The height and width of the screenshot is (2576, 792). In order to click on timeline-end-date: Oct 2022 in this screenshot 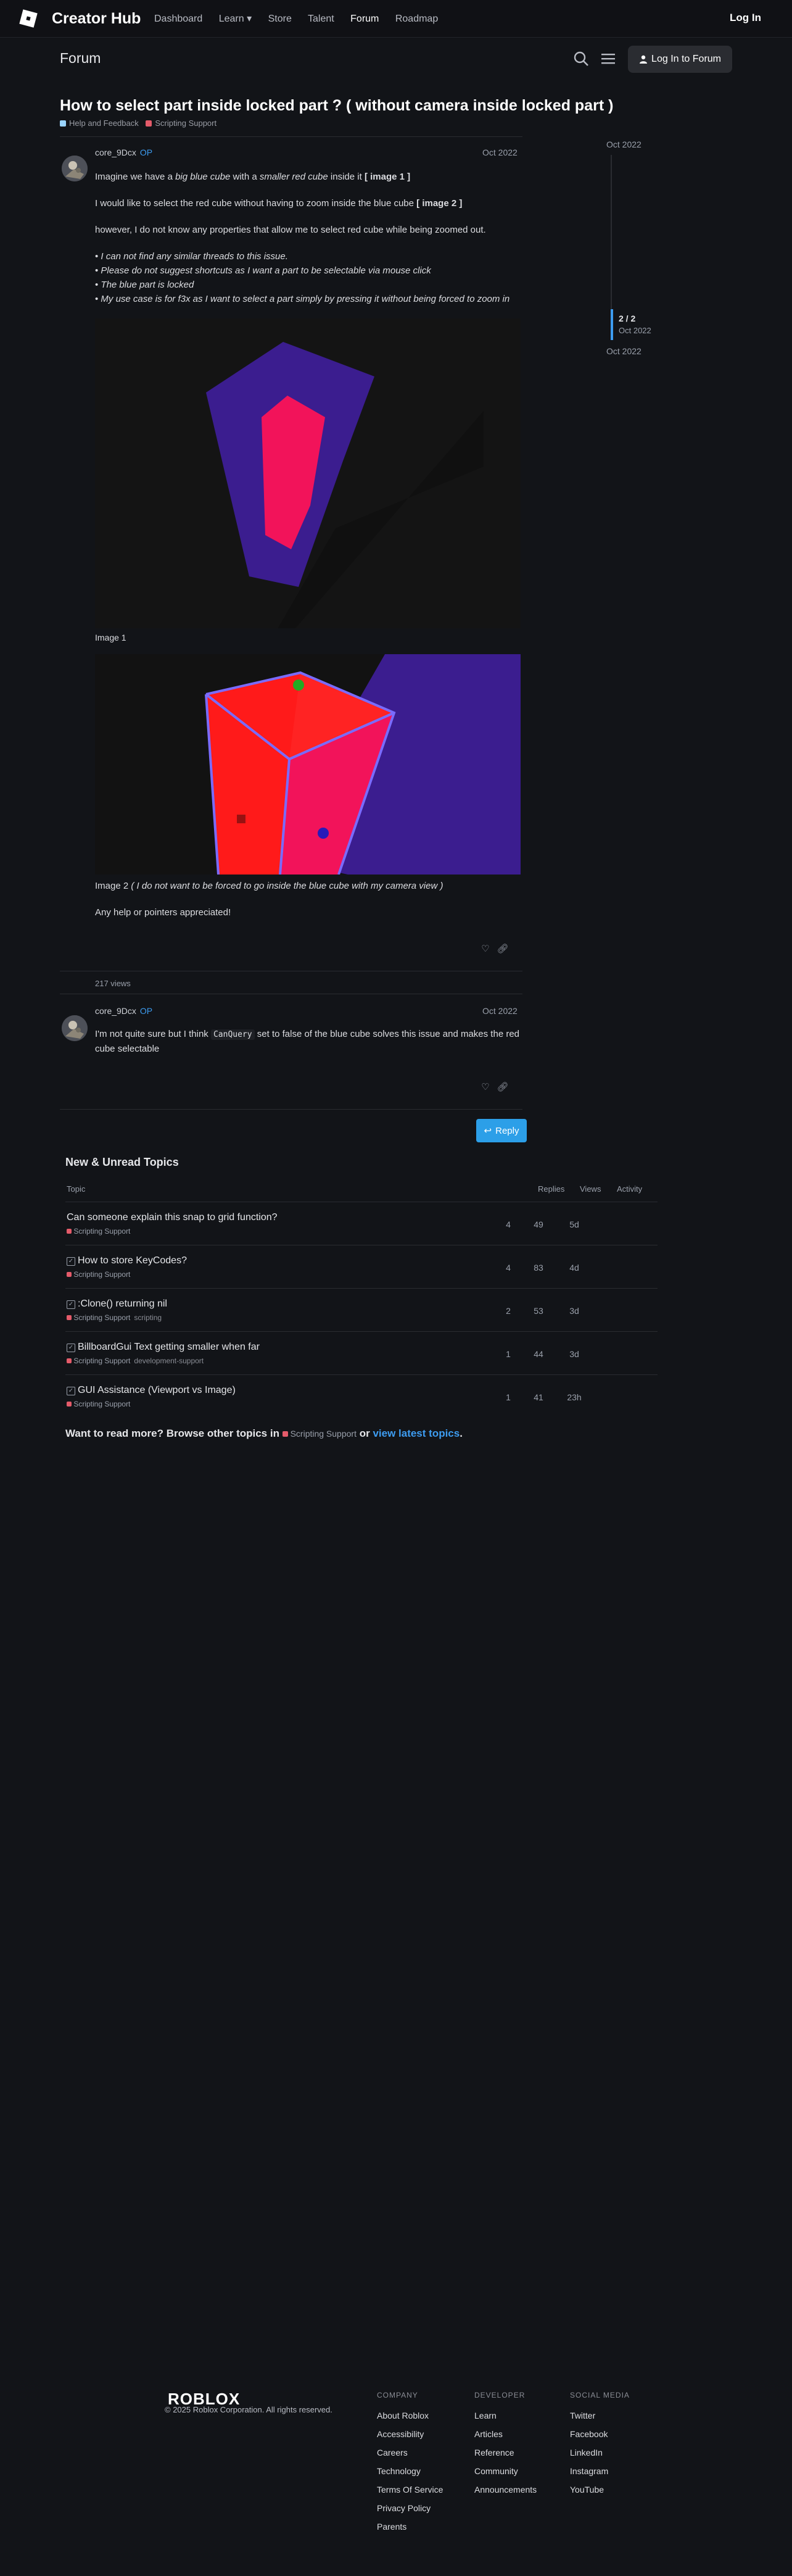, I will do `click(623, 351)`.